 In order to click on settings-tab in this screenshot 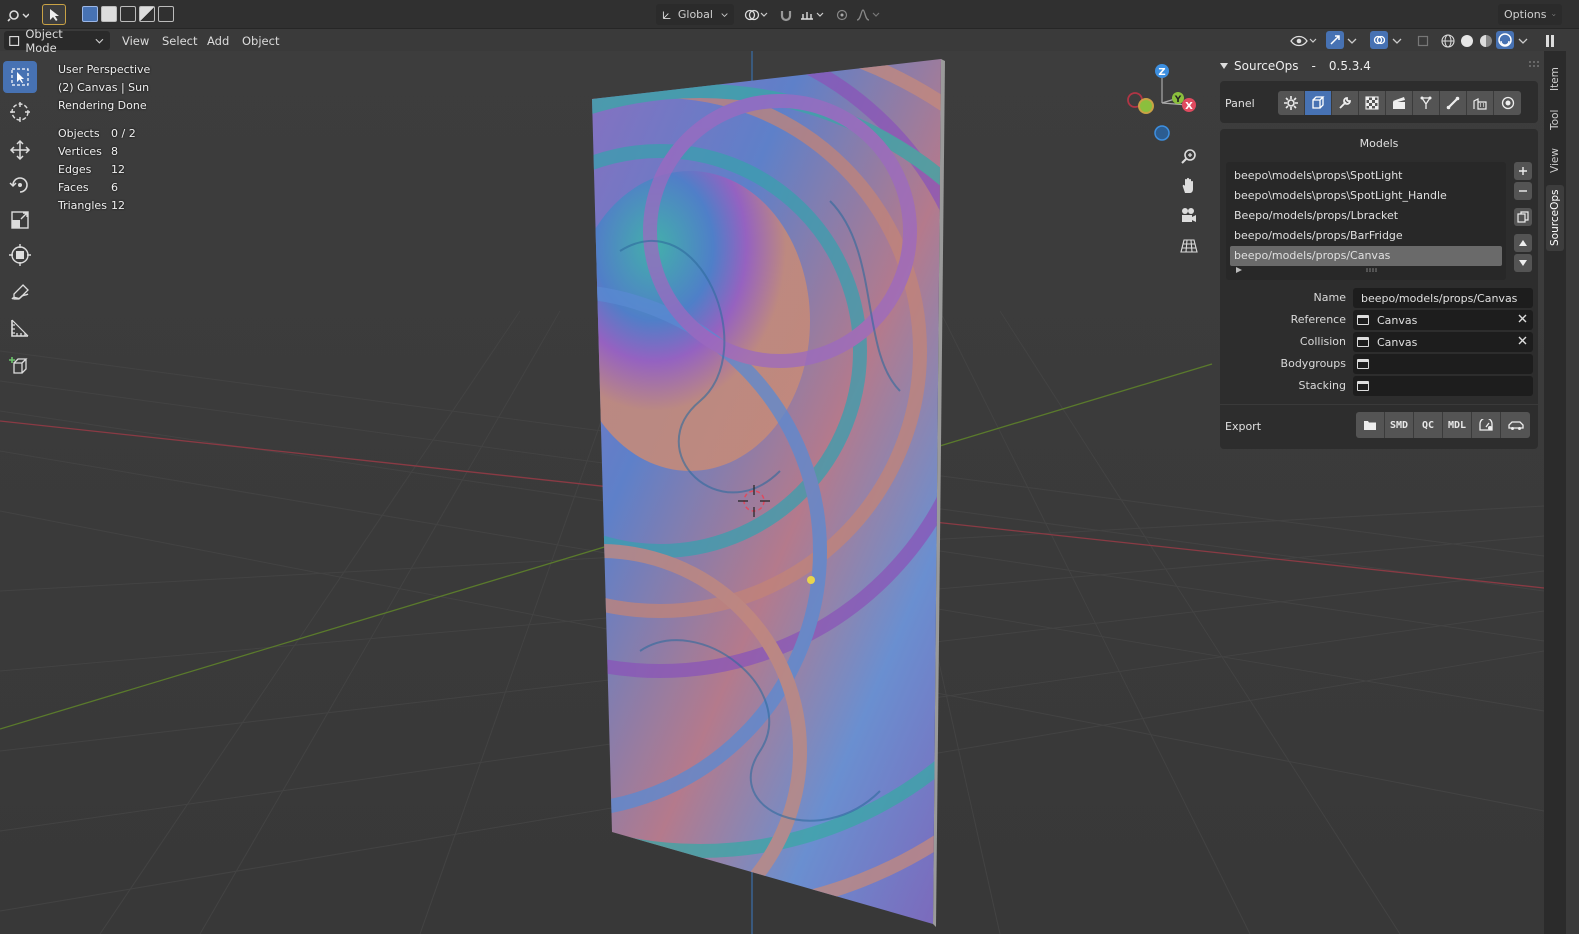, I will do `click(1291, 103)`.